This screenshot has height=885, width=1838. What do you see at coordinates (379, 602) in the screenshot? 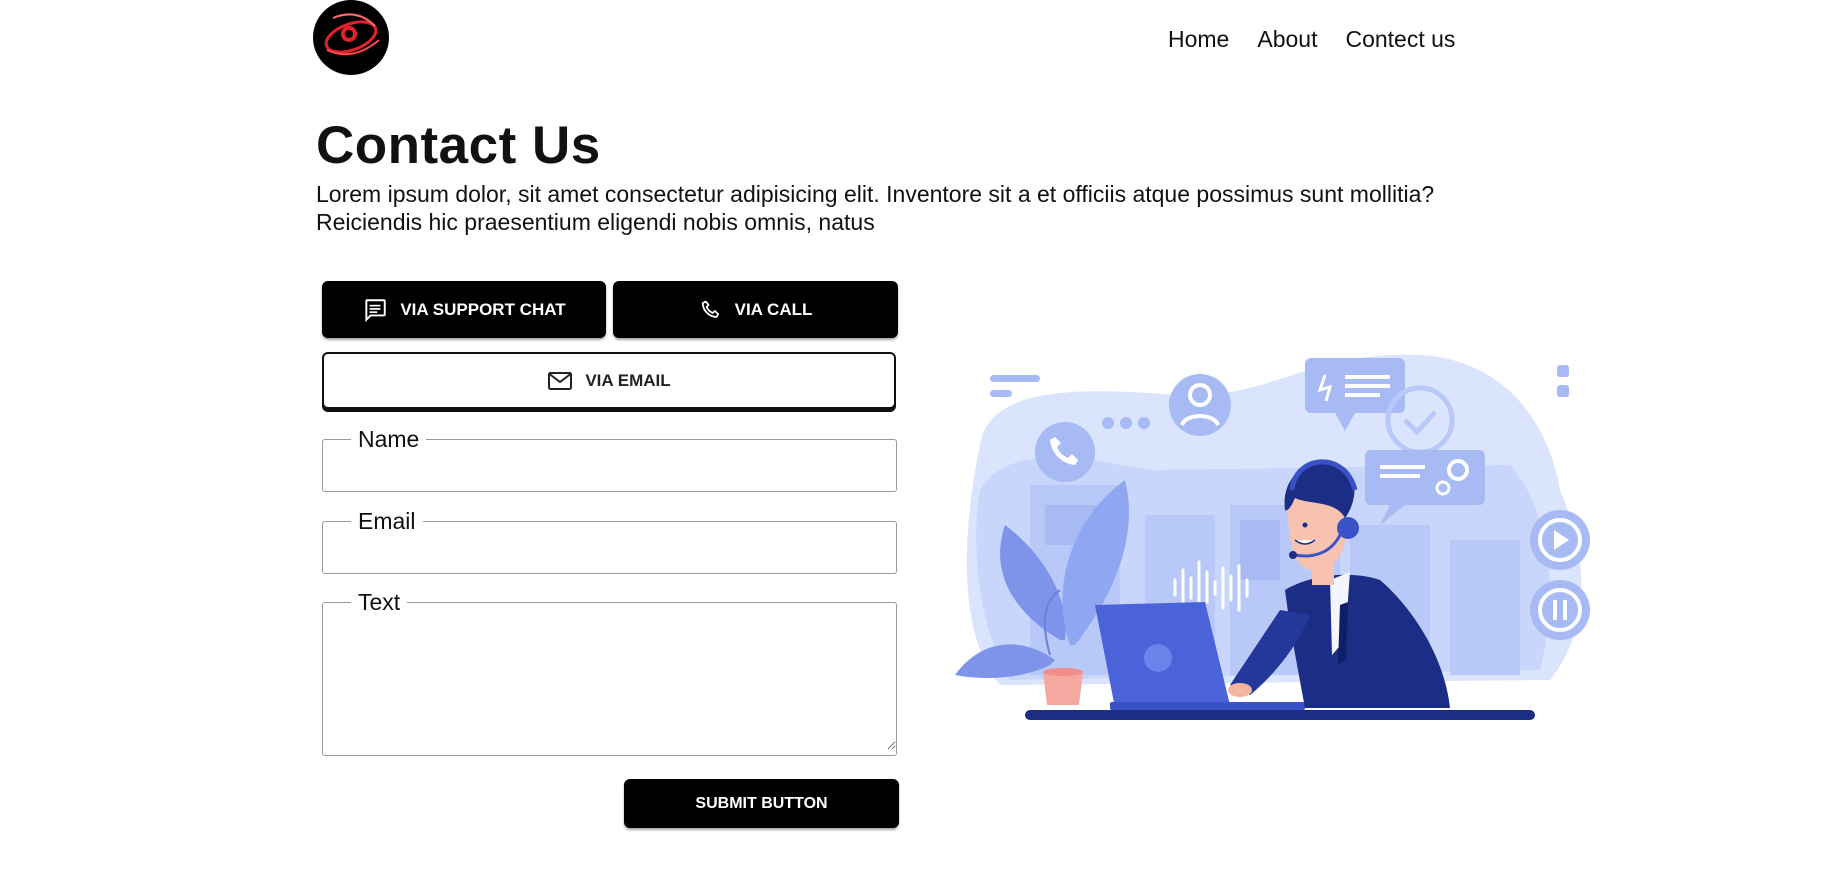
I see `text-label: Text` at bounding box center [379, 602].